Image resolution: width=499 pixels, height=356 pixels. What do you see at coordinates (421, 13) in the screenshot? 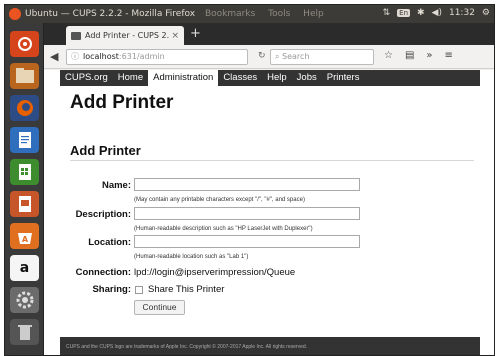
I see `bluetooth-icon: ✱` at bounding box center [421, 13].